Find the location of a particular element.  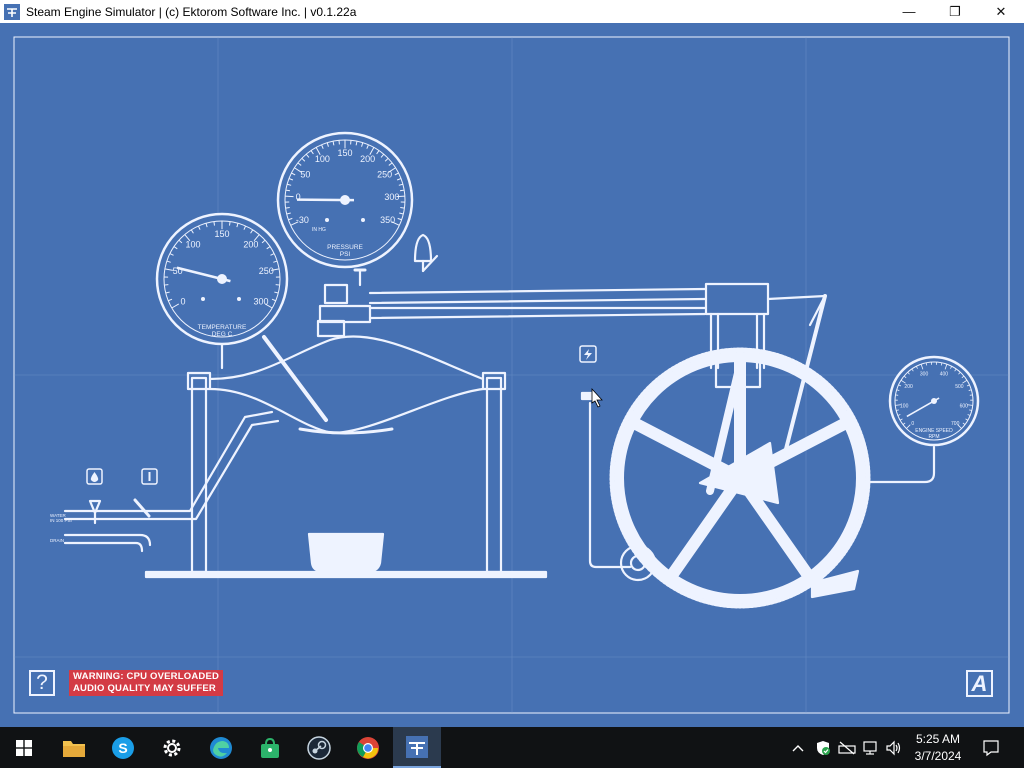

water-label-2: IN 100 PSI is located at coordinates (61, 520).